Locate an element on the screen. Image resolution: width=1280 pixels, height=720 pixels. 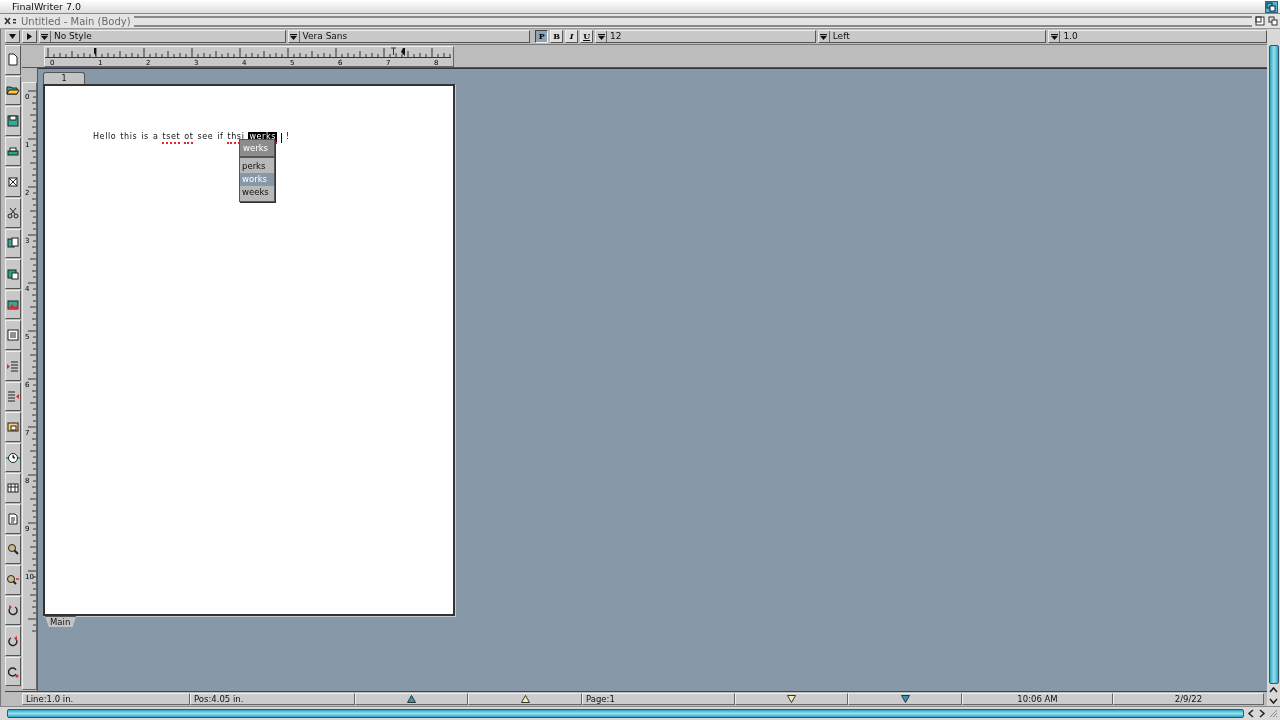
crossed-box-icon is located at coordinates (13, 182).